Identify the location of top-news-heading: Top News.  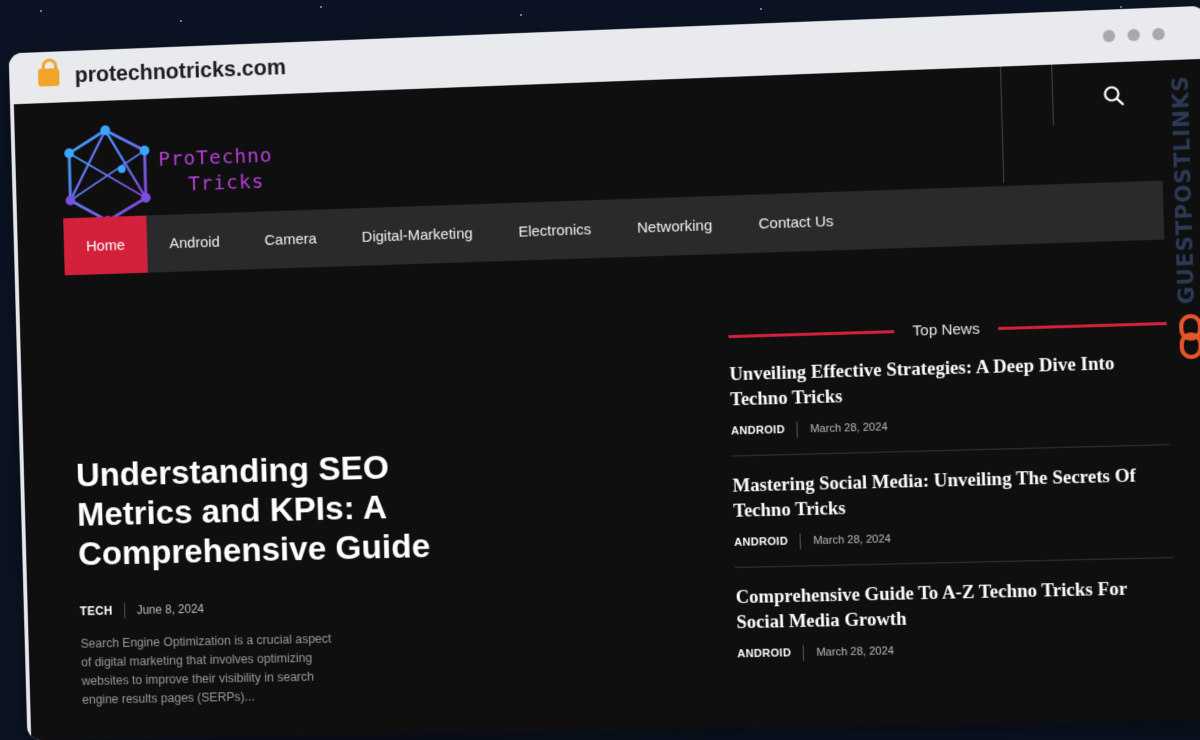
(946, 330).